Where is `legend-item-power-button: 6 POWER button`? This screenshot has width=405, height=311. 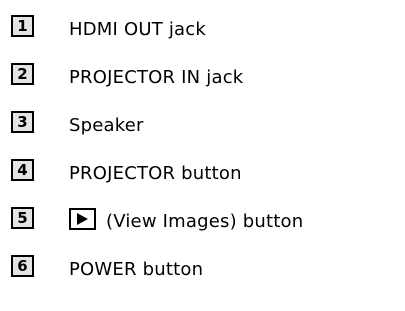 legend-item-power-button: 6 POWER button is located at coordinates (202, 275).